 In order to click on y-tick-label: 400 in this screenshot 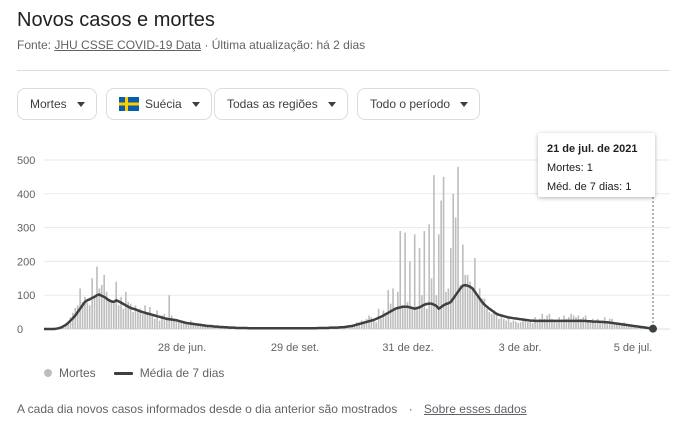, I will do `click(26, 195)`.